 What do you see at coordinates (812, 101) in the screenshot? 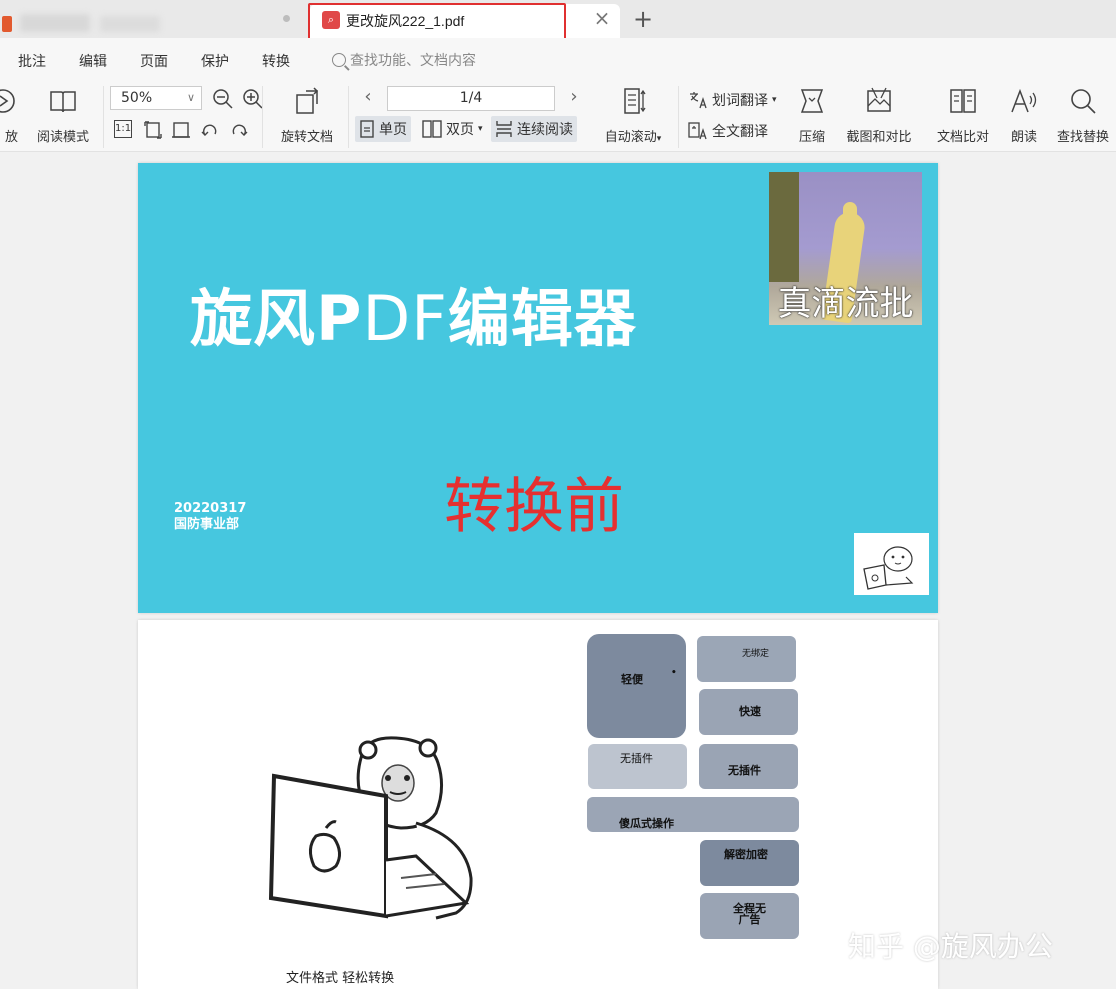
I see `compress-icon` at bounding box center [812, 101].